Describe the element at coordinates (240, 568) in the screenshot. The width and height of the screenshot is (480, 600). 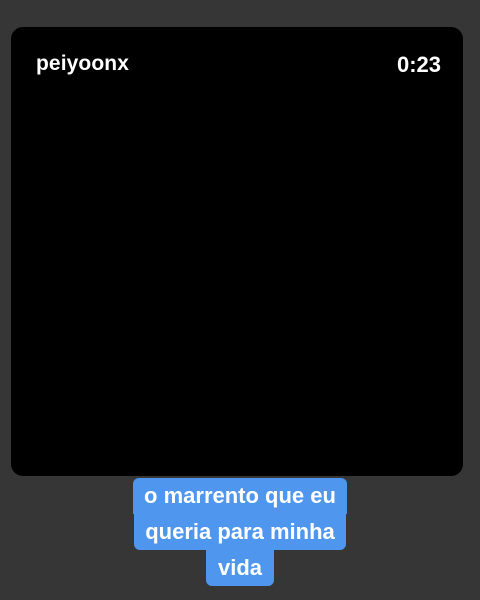
I see `caption-line-3: vida` at that location.